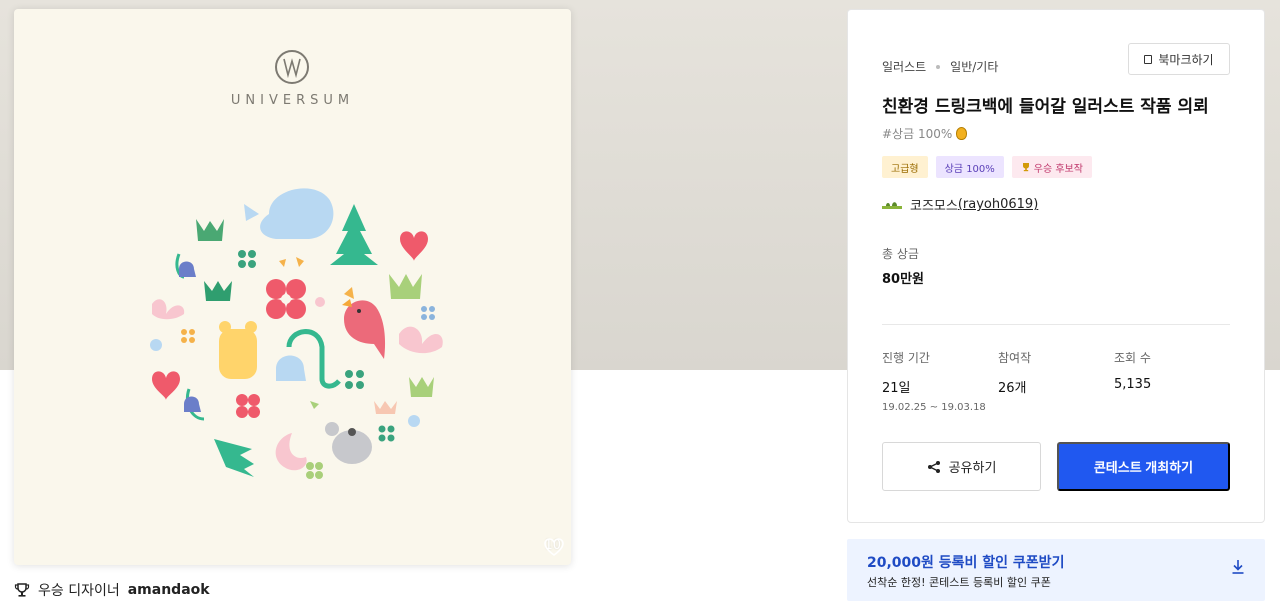  I want to click on total-prize-value: 80만원, so click(903, 279).